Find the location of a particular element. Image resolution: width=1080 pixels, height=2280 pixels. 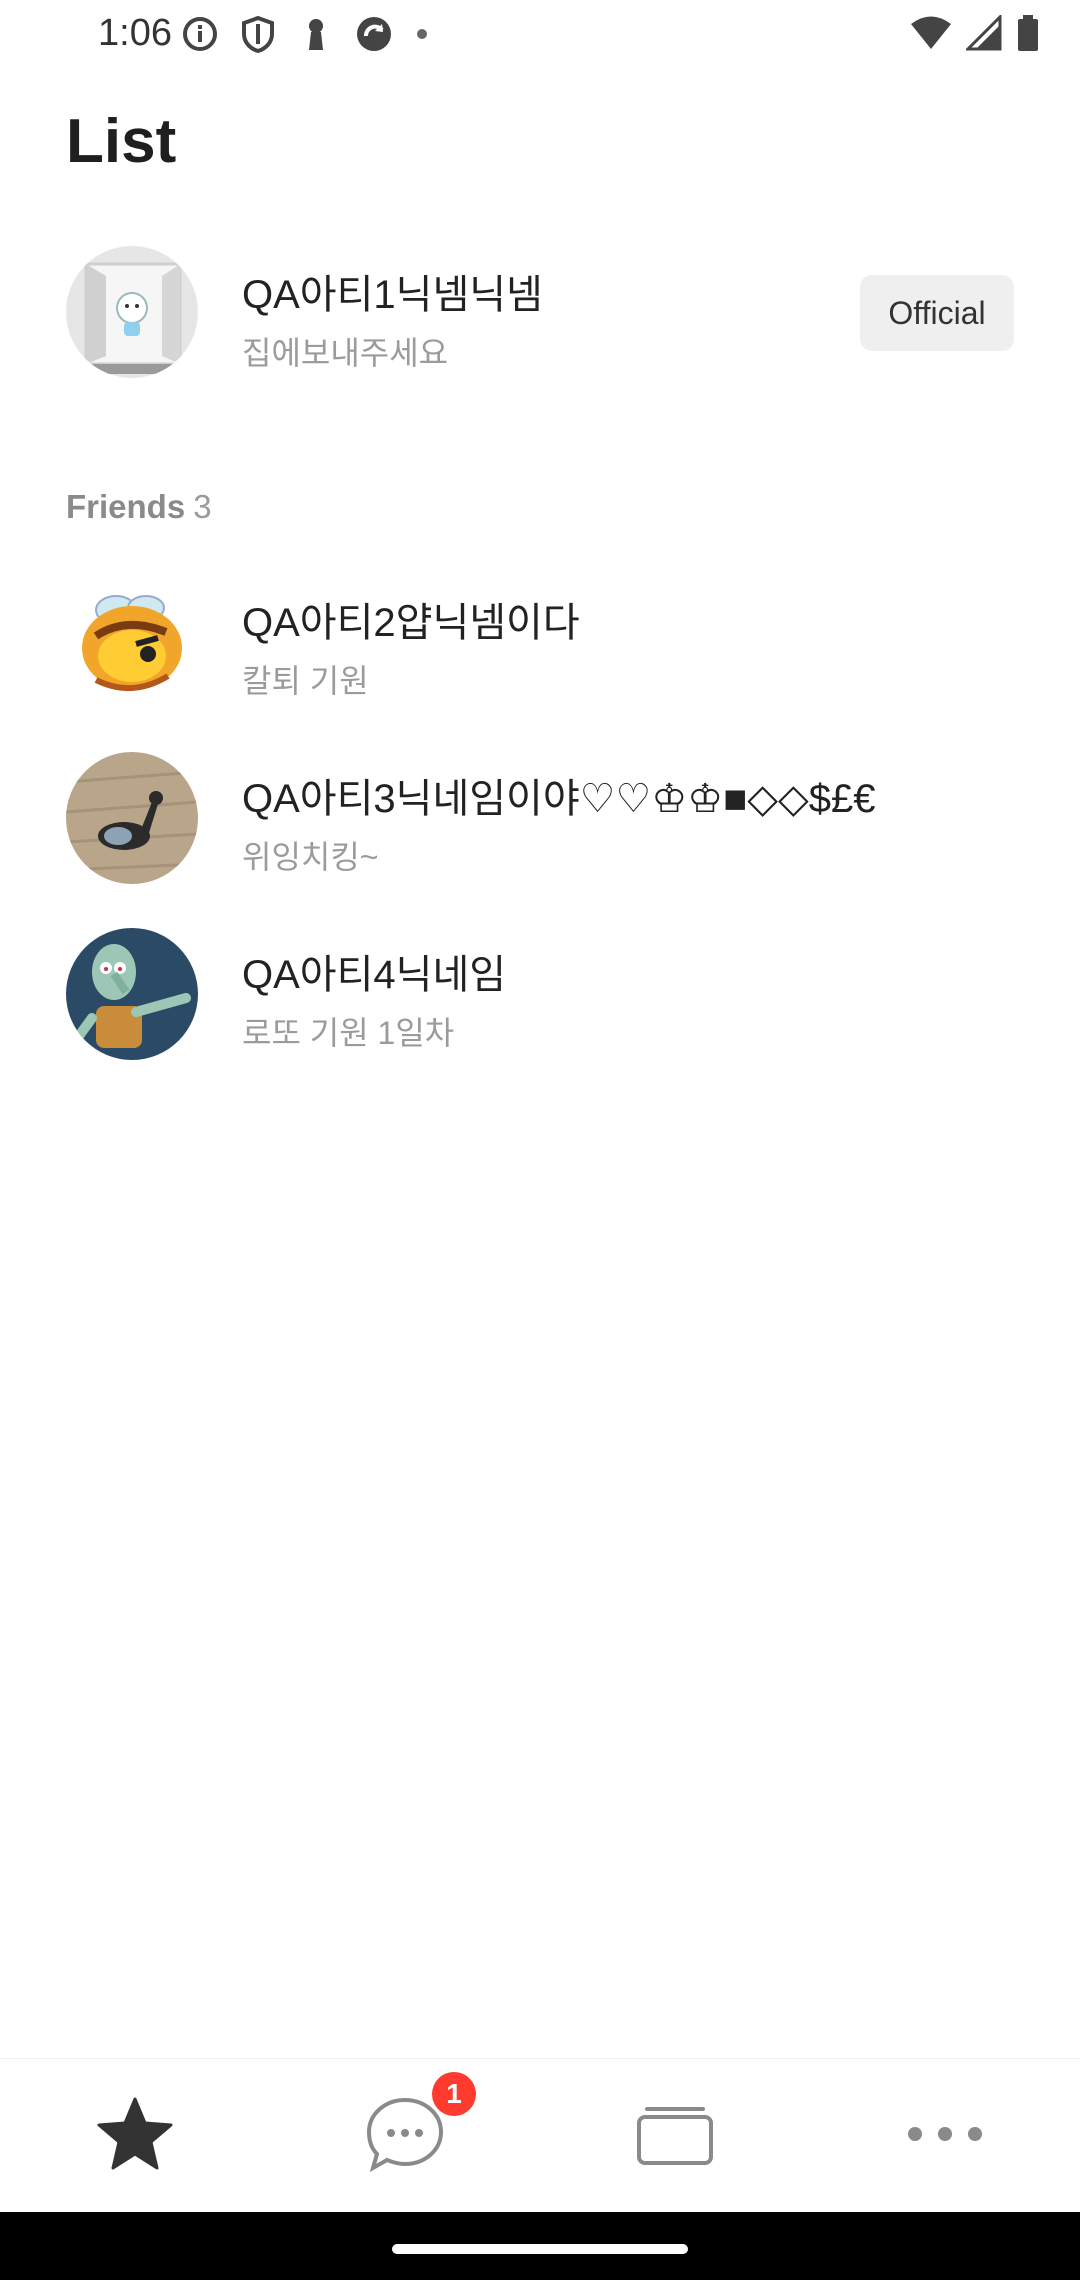

bottom-nav is located at coordinates (540, 2135).